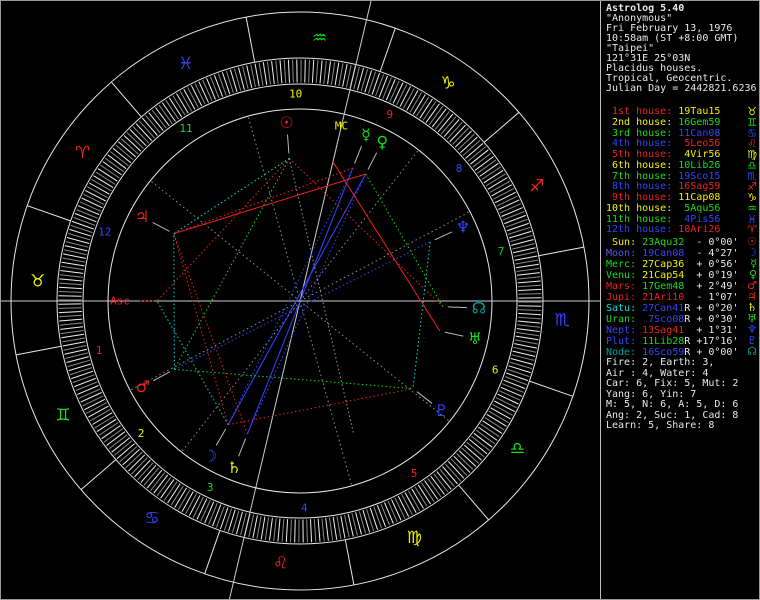  Describe the element at coordinates (366, 134) in the screenshot. I see `mercury-planet-icon: ☿` at that location.